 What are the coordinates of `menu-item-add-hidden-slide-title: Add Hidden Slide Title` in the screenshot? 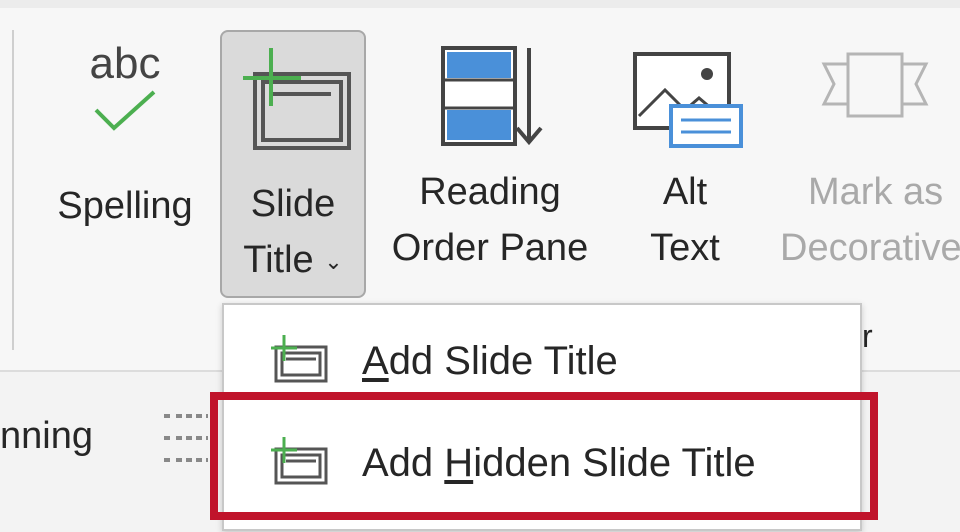 It's located at (542, 463).